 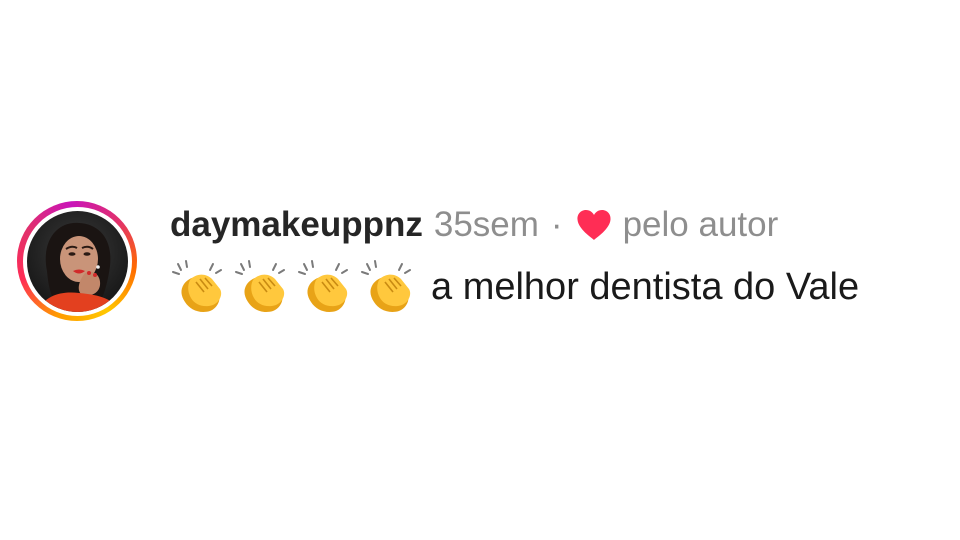 I want to click on comment-meta: daymakeuppnz 35sem · pelo autor, so click(x=514, y=225).